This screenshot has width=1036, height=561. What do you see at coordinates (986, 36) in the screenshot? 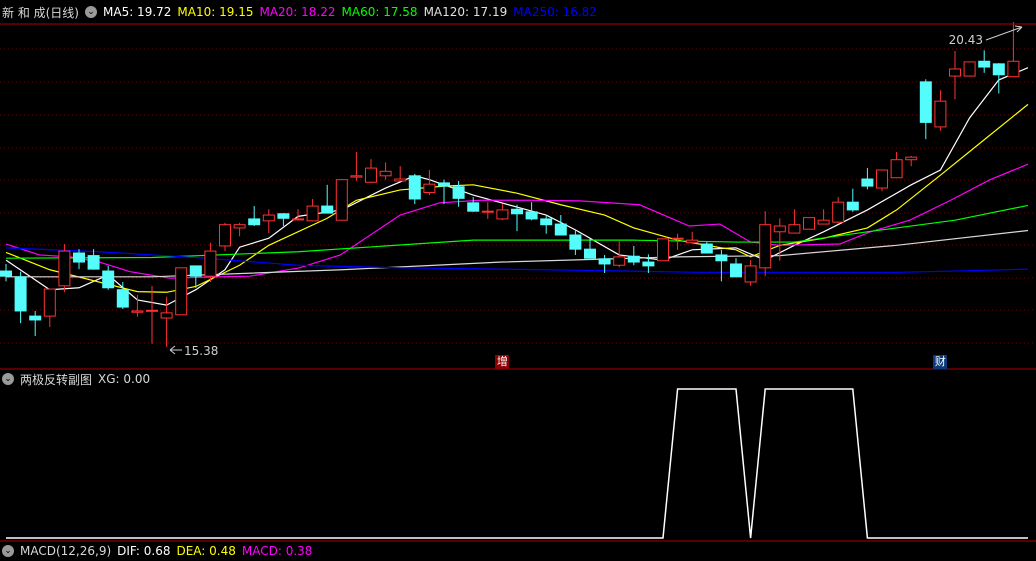
I see `high-price-annotation: 20.43` at bounding box center [986, 36].